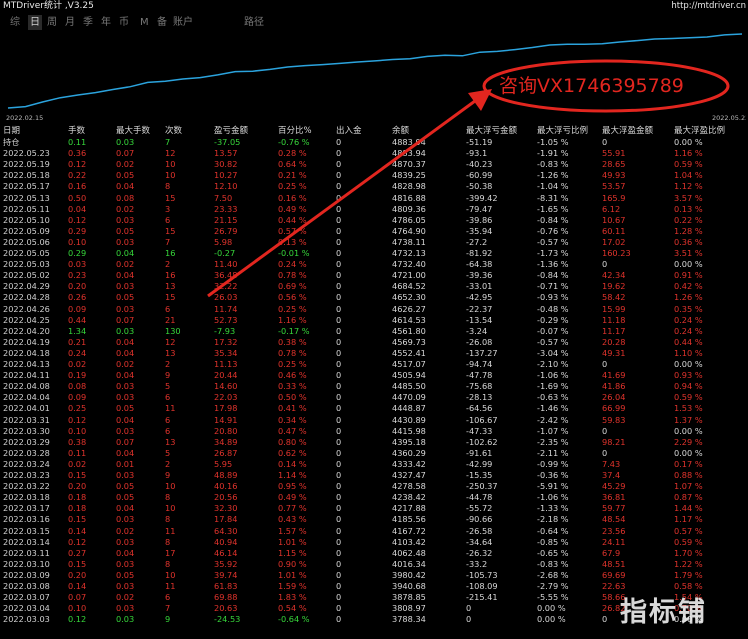  What do you see at coordinates (226, 430) in the screenshot?
I see `cell-pnl: 20.80` at bounding box center [226, 430].